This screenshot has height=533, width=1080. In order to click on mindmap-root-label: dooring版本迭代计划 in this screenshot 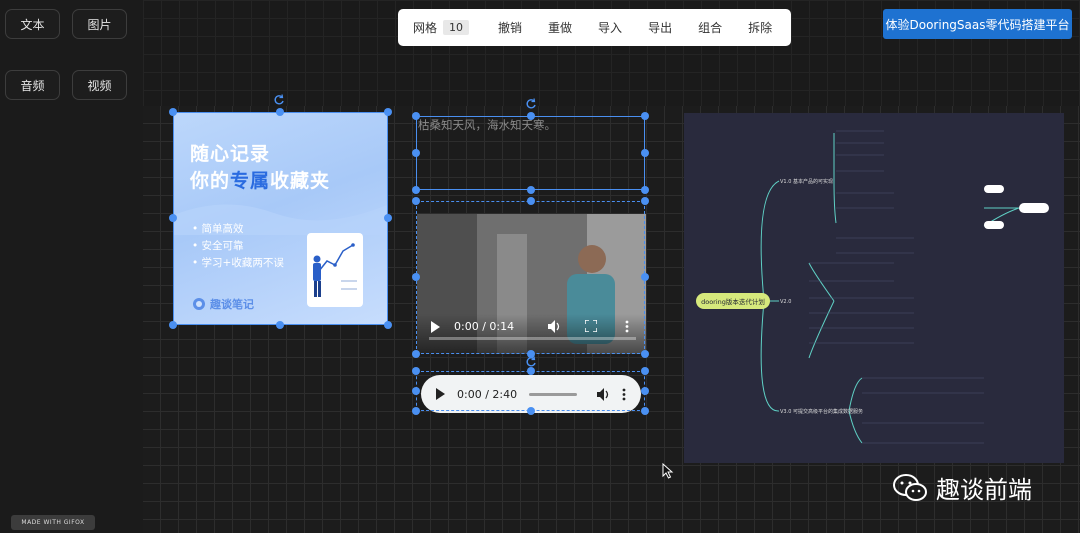, I will do `click(733, 301)`.